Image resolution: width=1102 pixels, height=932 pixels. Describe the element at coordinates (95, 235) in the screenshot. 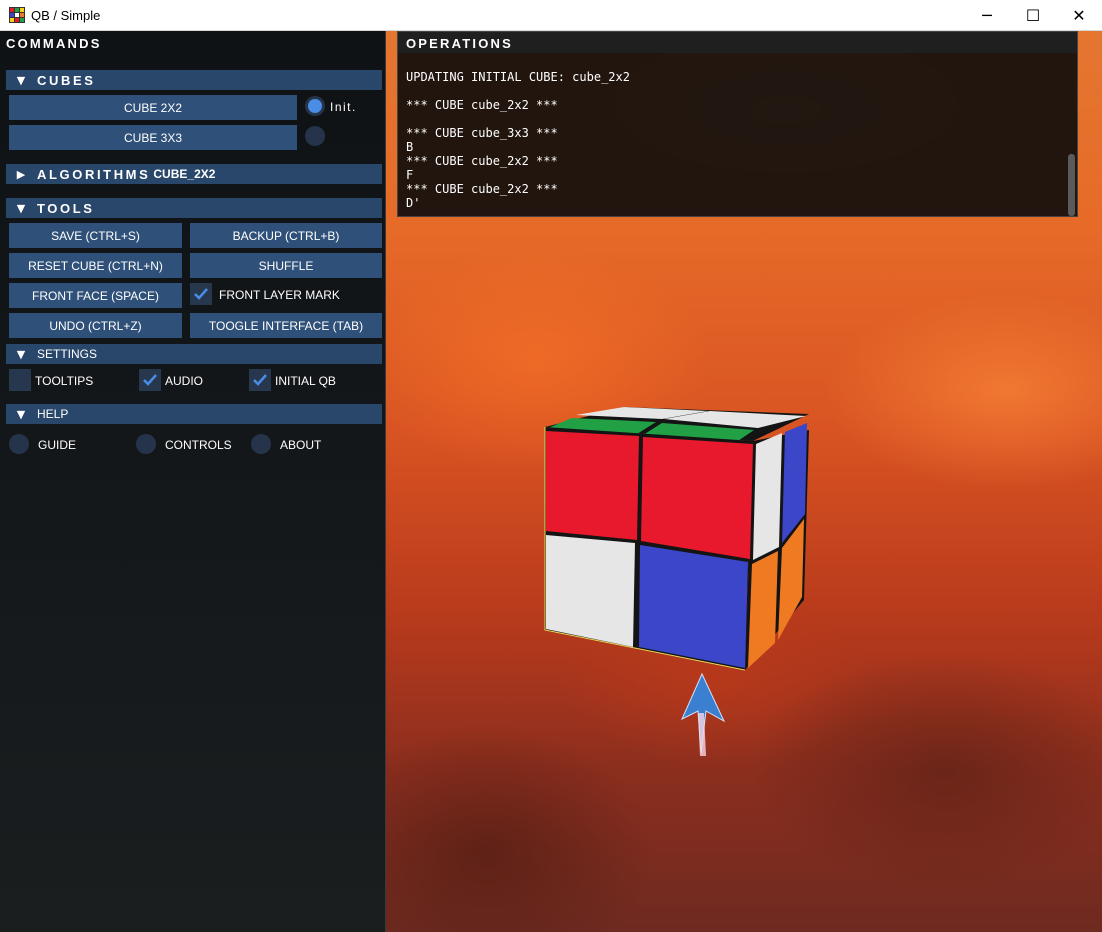

I see `save-button: SAVE (CTRL+S)` at that location.